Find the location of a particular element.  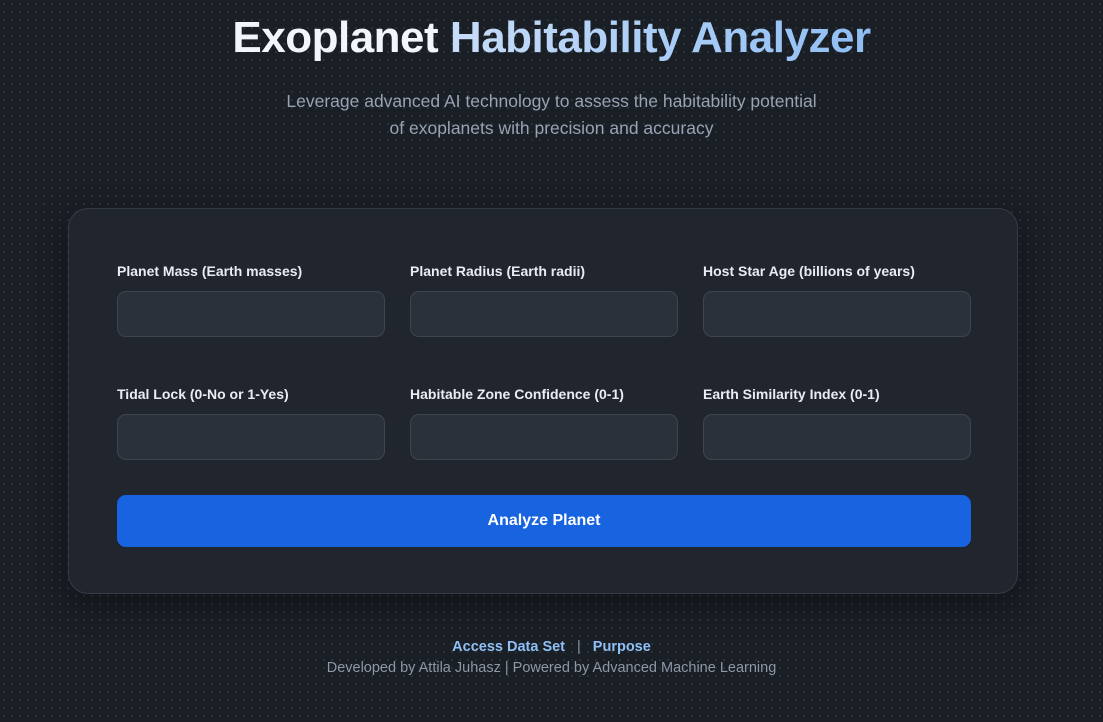

planet-mass-input is located at coordinates (251, 314).